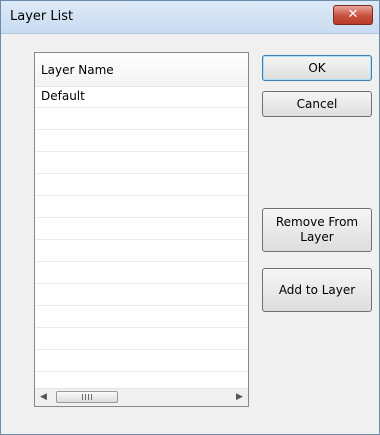  I want to click on column-header-label: Layer Name, so click(77, 70).